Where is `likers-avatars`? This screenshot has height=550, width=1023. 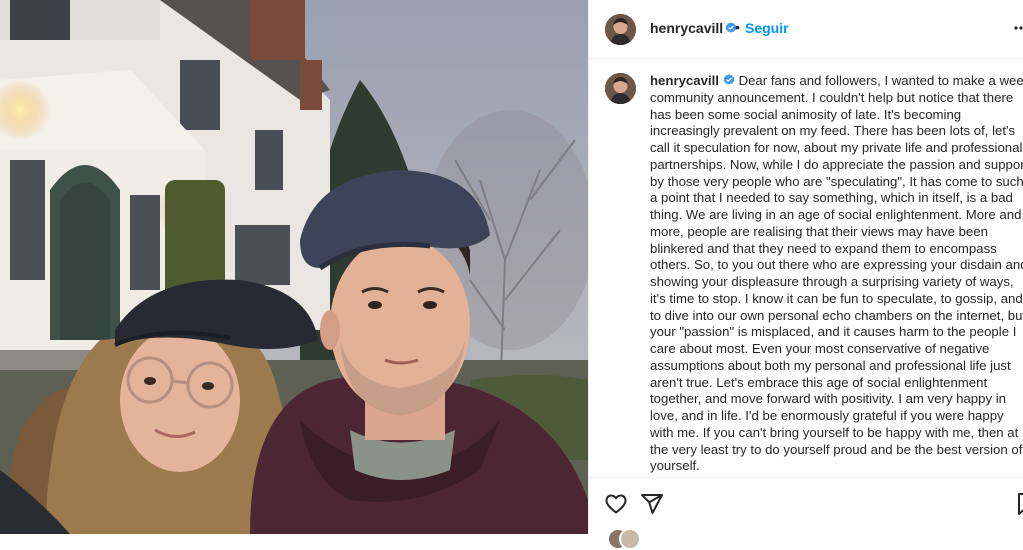 likers-avatars is located at coordinates (627, 539).